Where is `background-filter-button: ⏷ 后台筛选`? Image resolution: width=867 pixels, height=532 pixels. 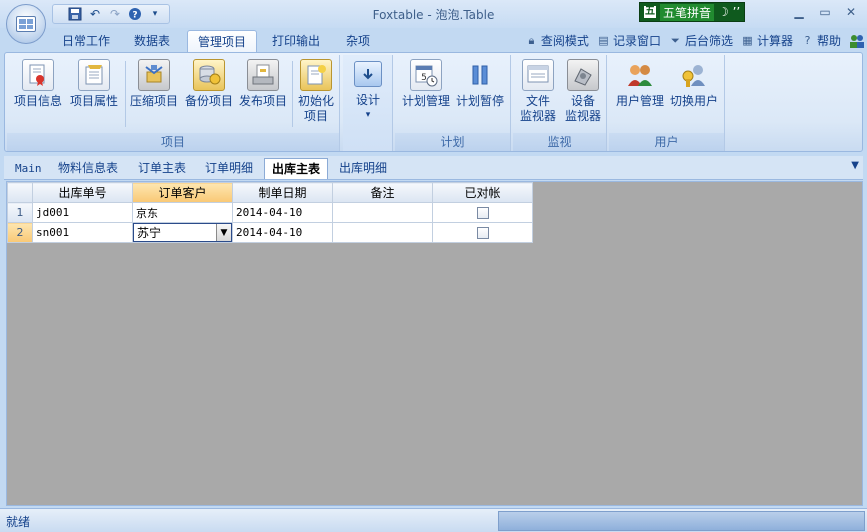
background-filter-button: ⏷ 后台筛选 is located at coordinates (701, 40).